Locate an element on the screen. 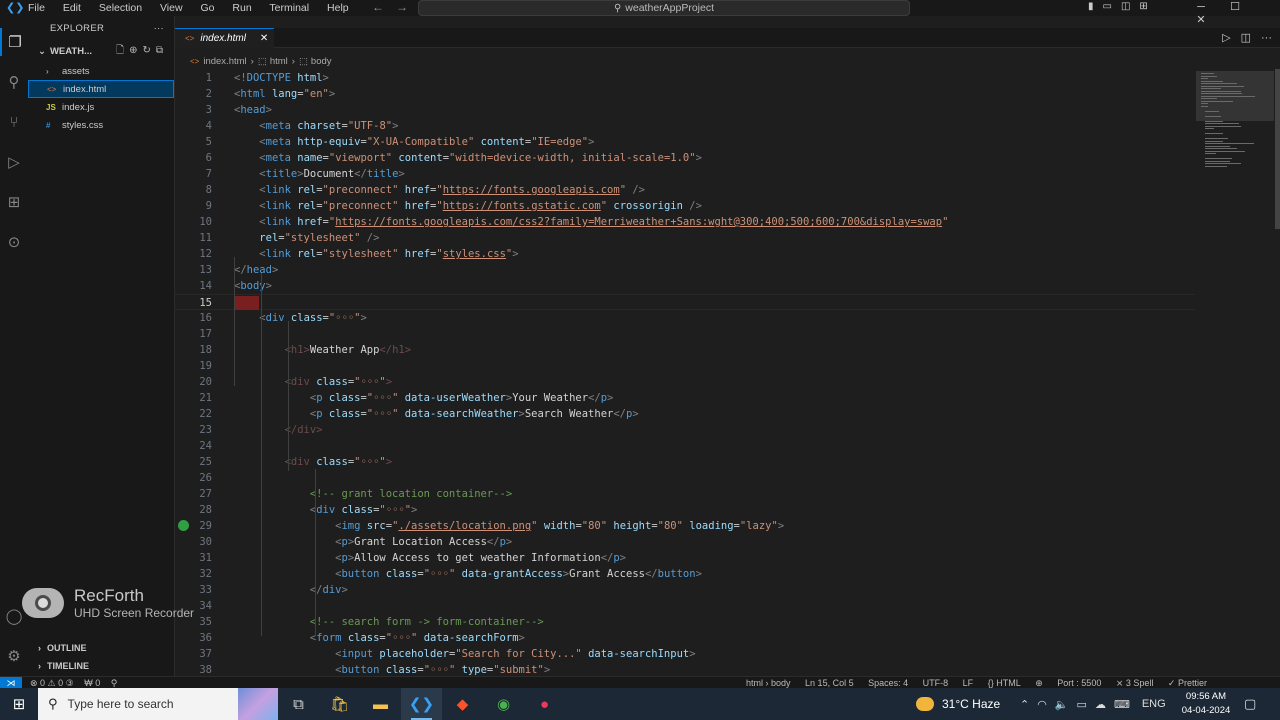 Image resolution: width=1280 pixels, height=720 pixels. code-line: 13 </head> is located at coordinates (685, 270).